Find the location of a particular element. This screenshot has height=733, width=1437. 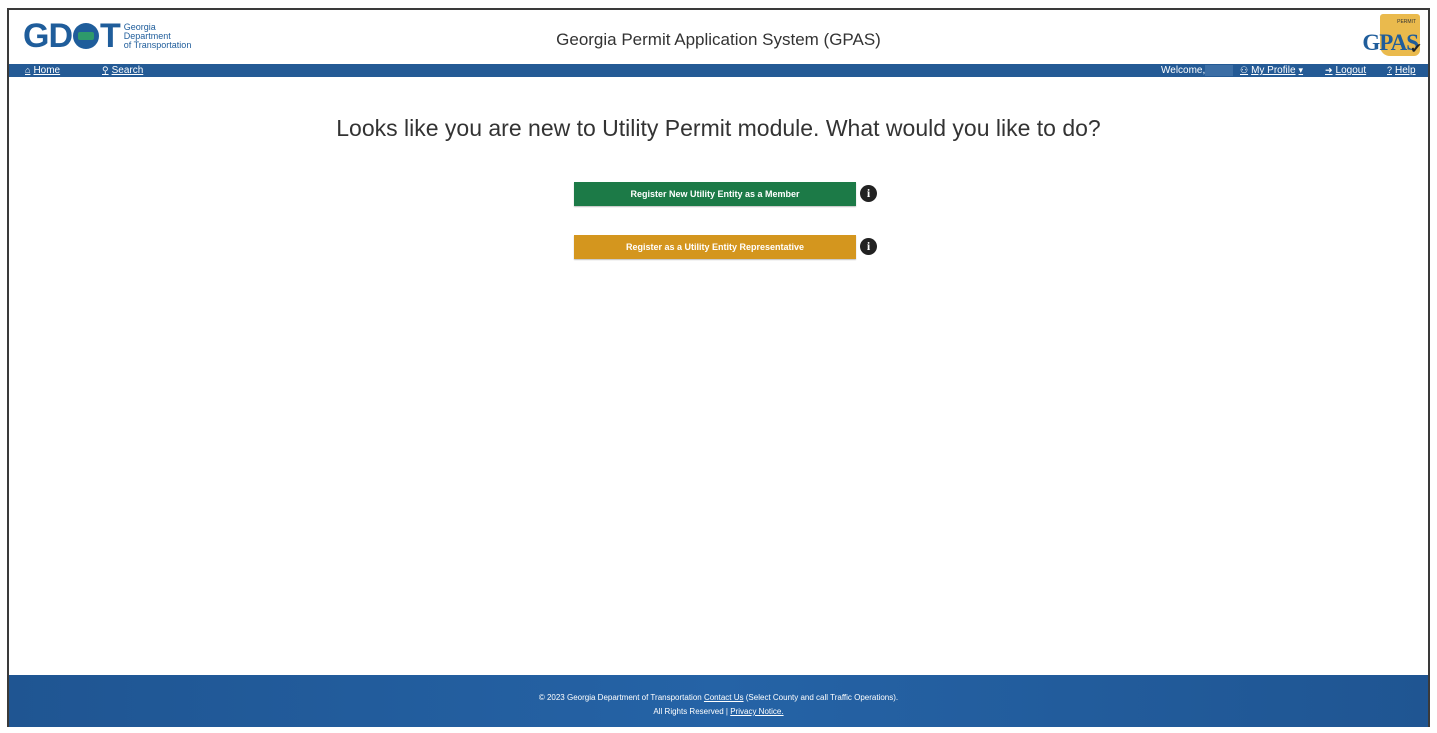

user-name-redacted is located at coordinates (1219, 70).